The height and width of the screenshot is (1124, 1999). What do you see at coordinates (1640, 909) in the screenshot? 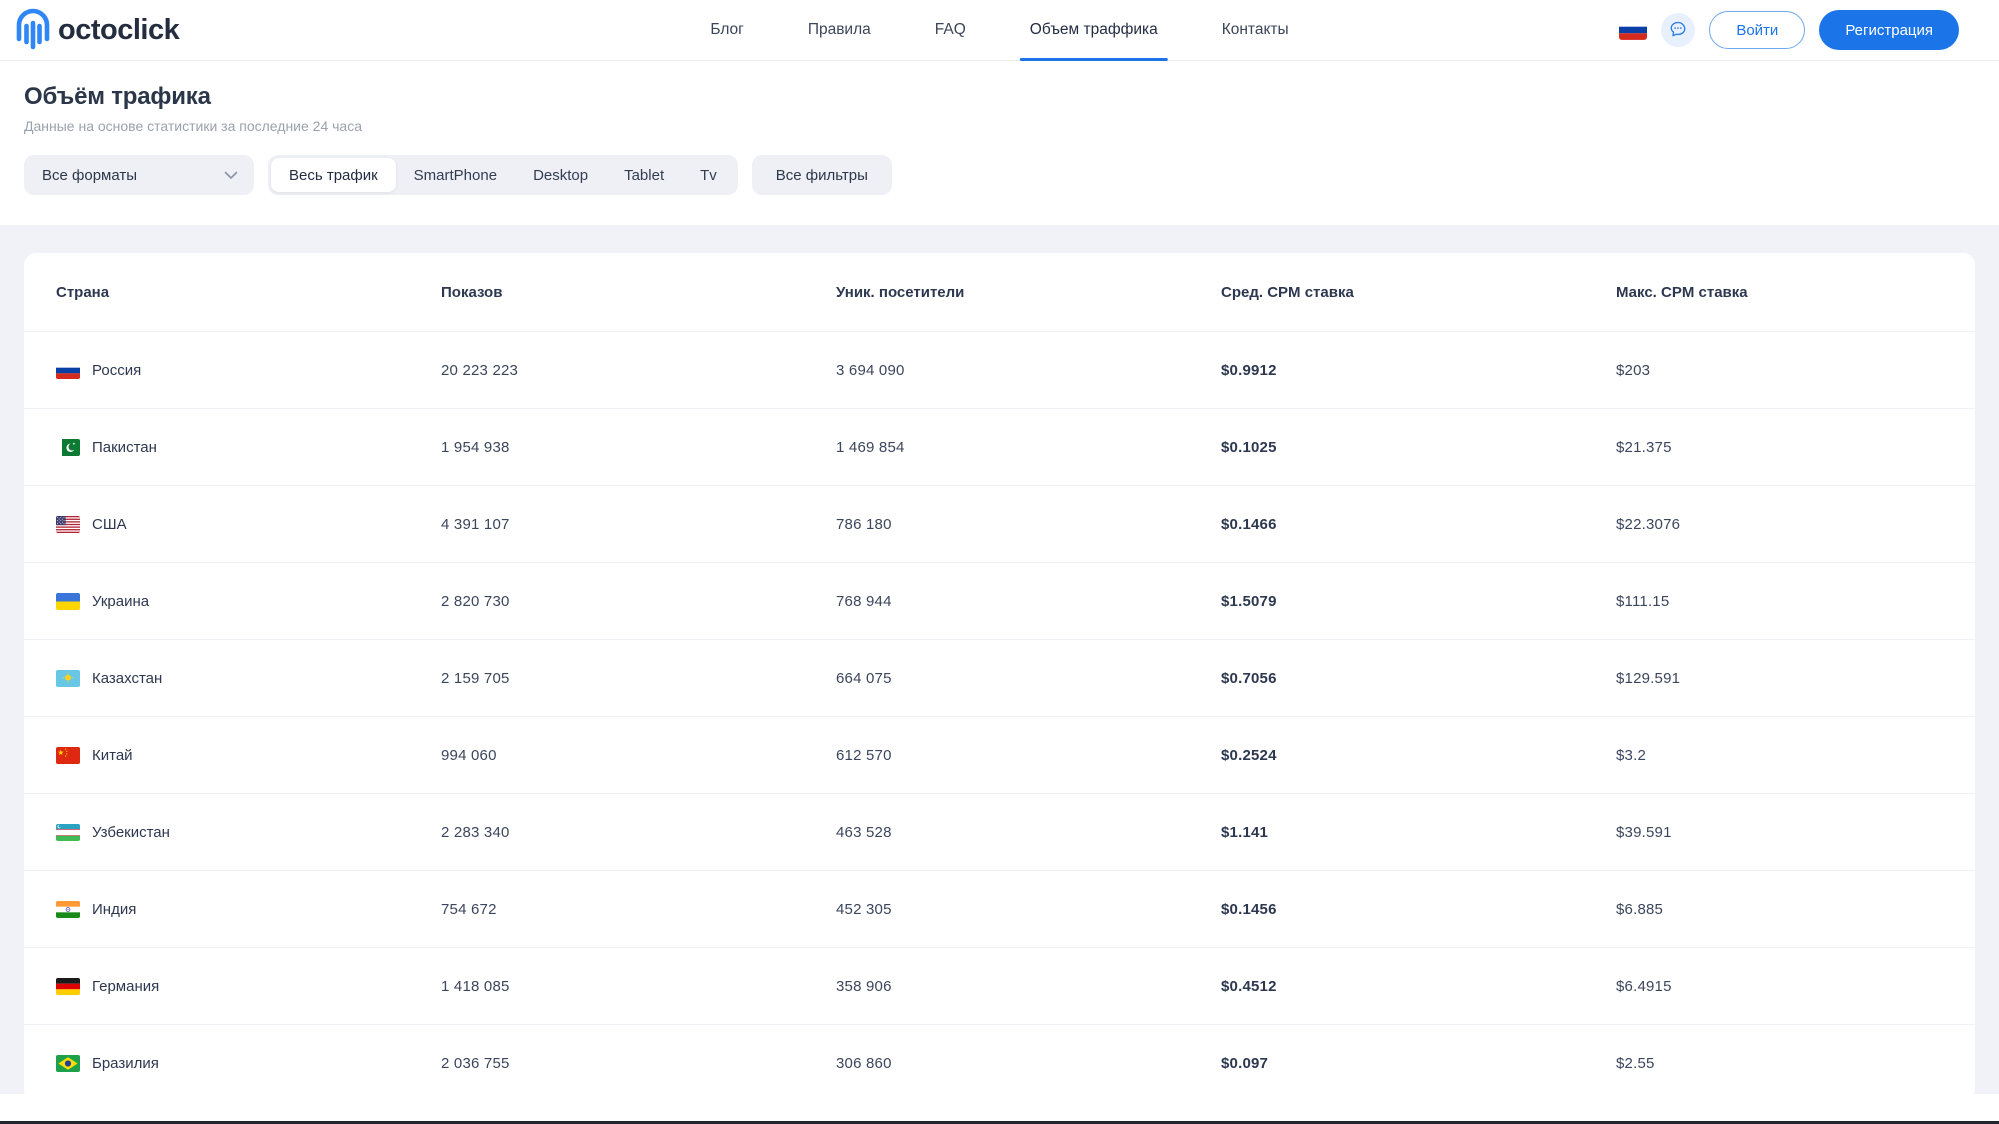
I see `max-cpm-cell: $6.885` at bounding box center [1640, 909].